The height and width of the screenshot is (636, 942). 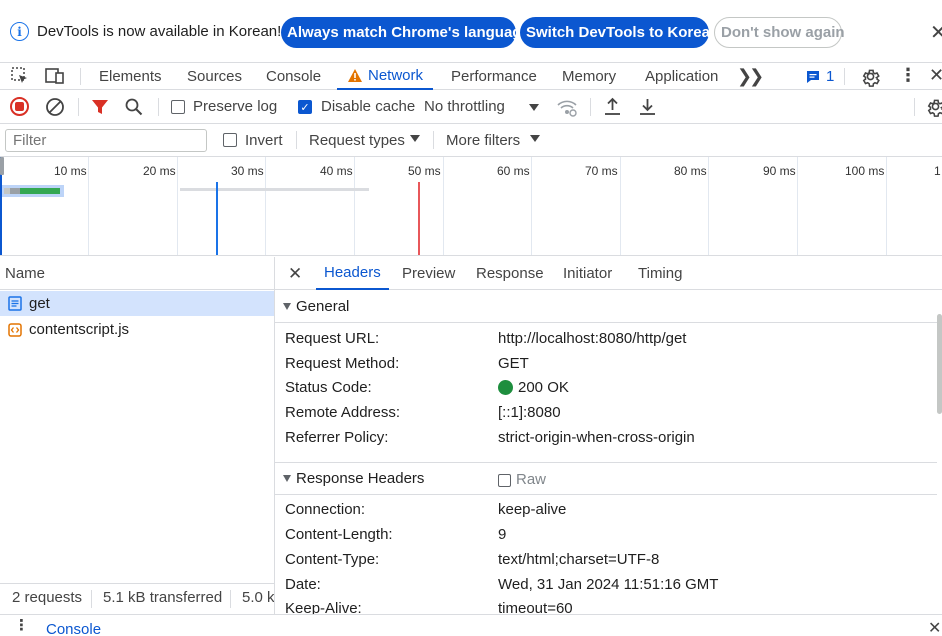 What do you see at coordinates (820, 76) in the screenshot?
I see `issues-counter: 1` at bounding box center [820, 76].